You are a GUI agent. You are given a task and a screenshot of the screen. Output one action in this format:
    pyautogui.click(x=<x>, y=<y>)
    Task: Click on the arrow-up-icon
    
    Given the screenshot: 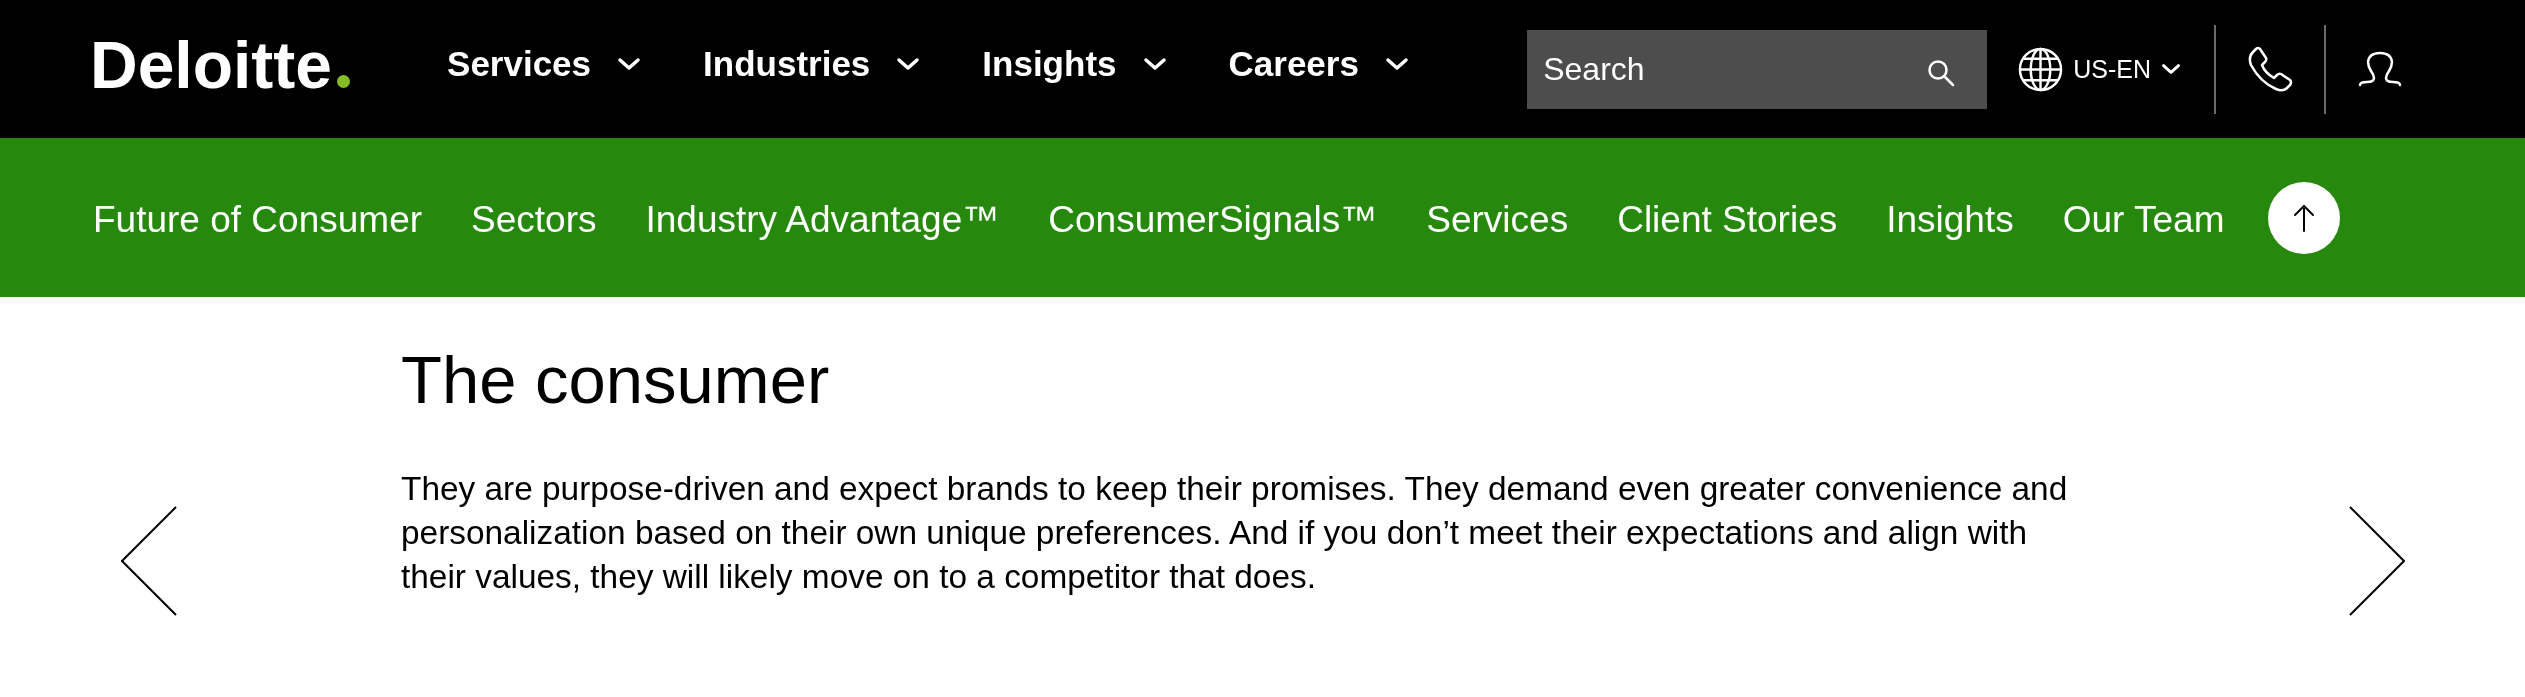 What is the action you would take?
    pyautogui.click(x=2303, y=217)
    